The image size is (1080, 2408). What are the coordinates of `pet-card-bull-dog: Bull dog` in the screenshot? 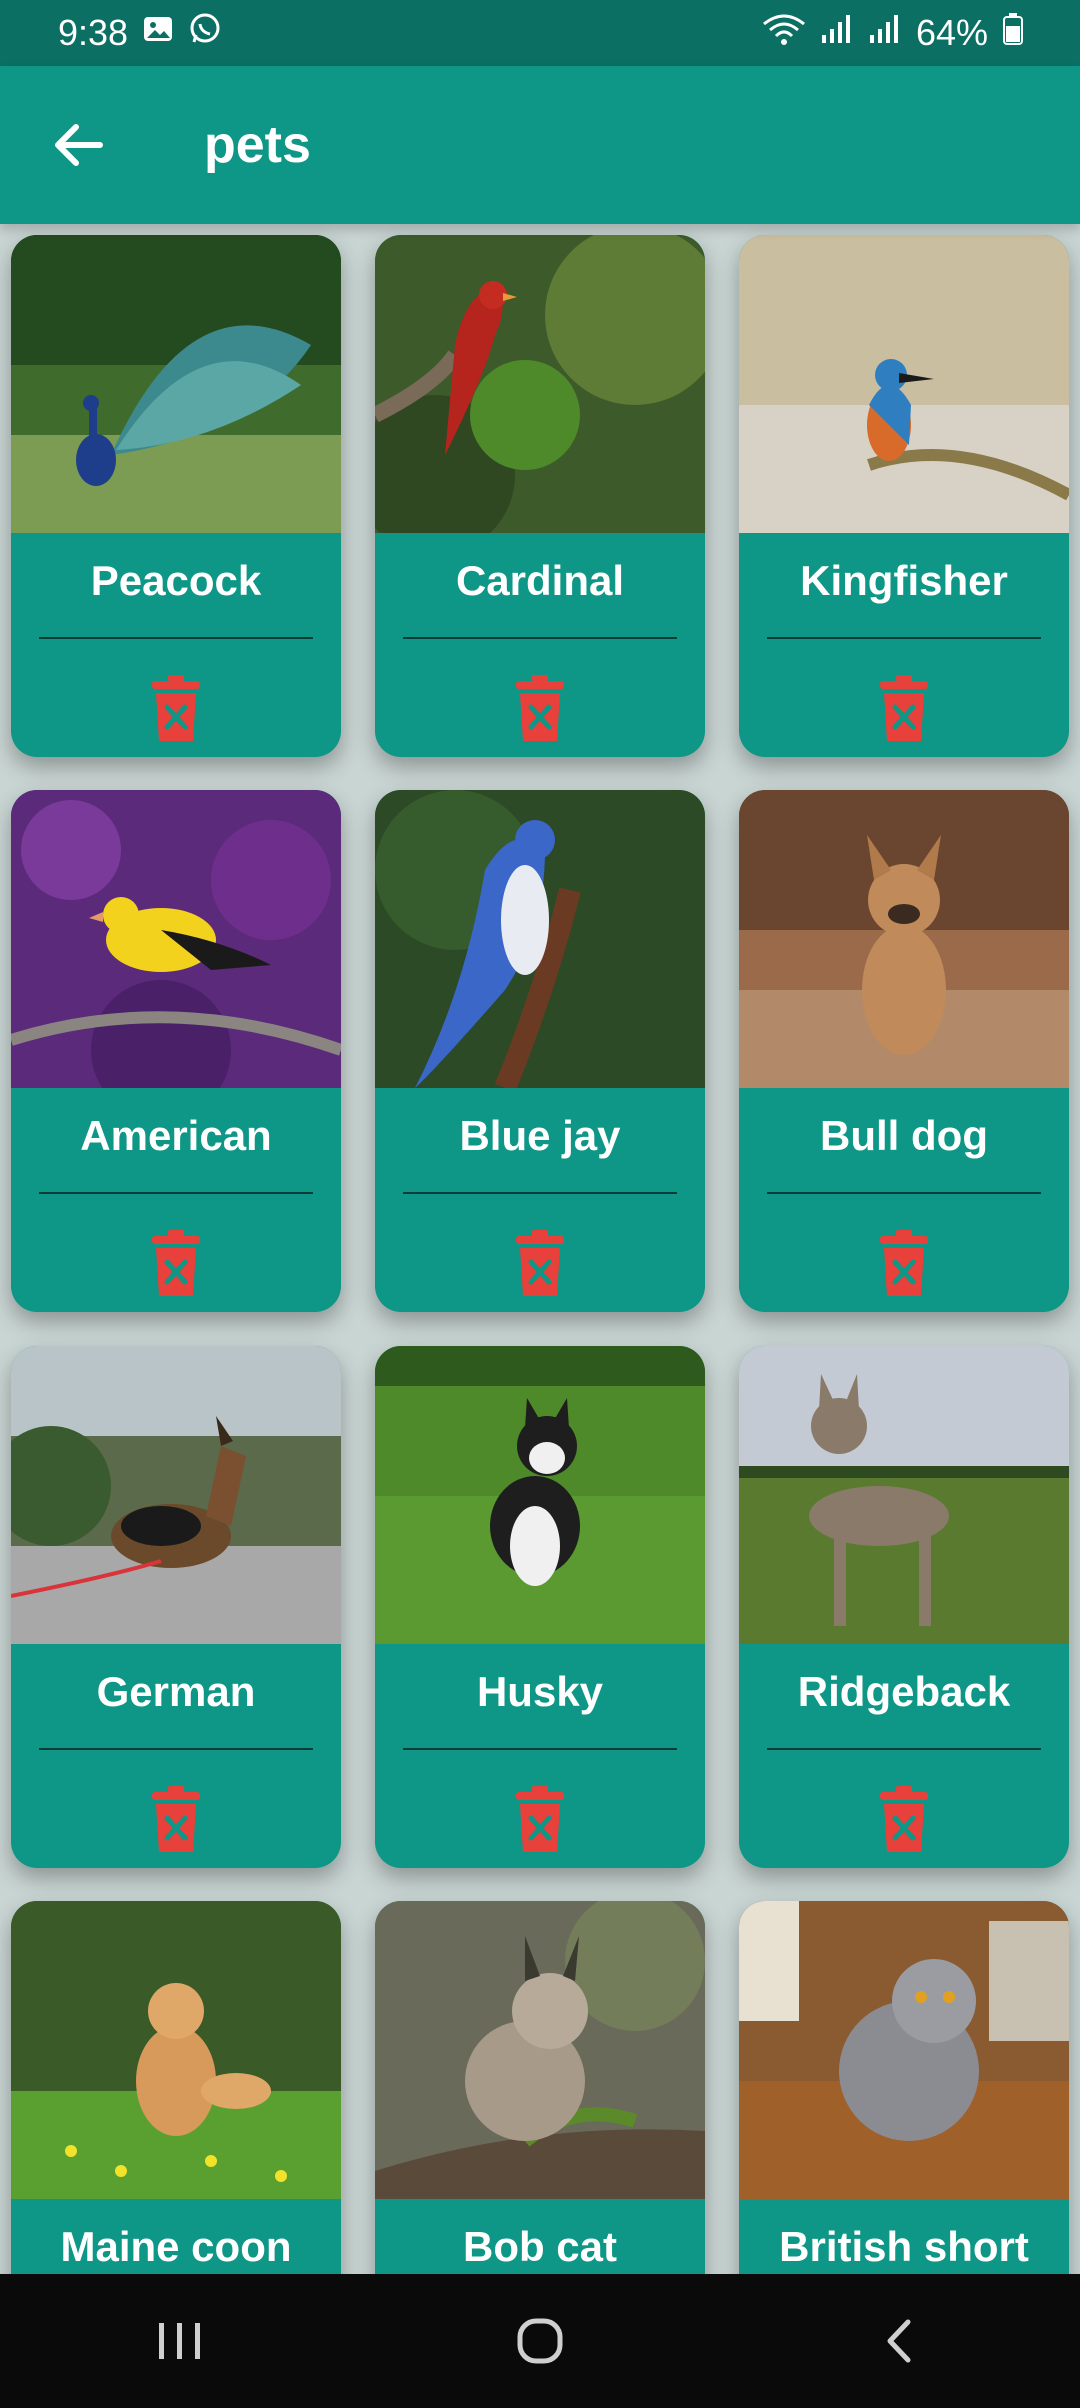 It's located at (904, 1051).